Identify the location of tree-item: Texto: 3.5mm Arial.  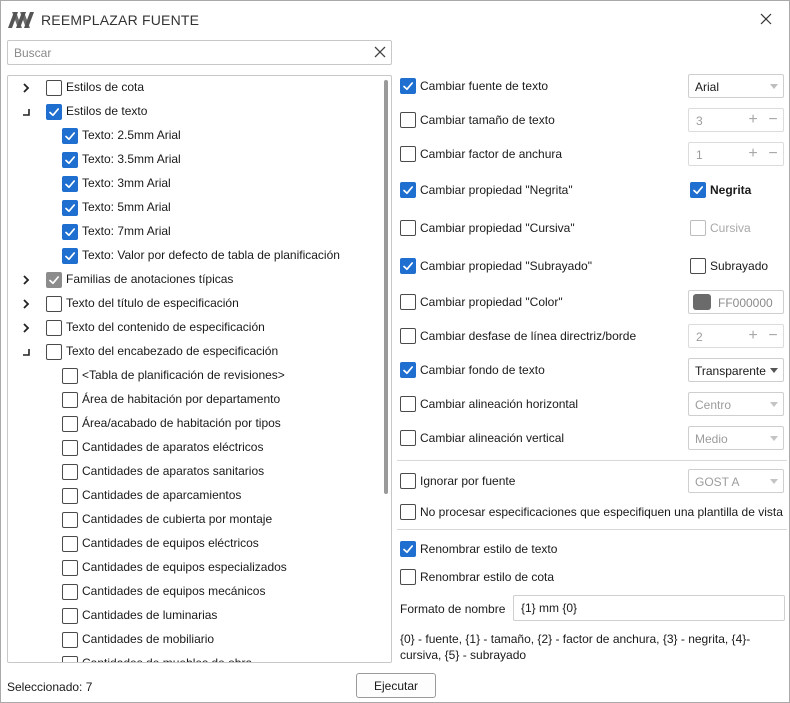
(193, 160).